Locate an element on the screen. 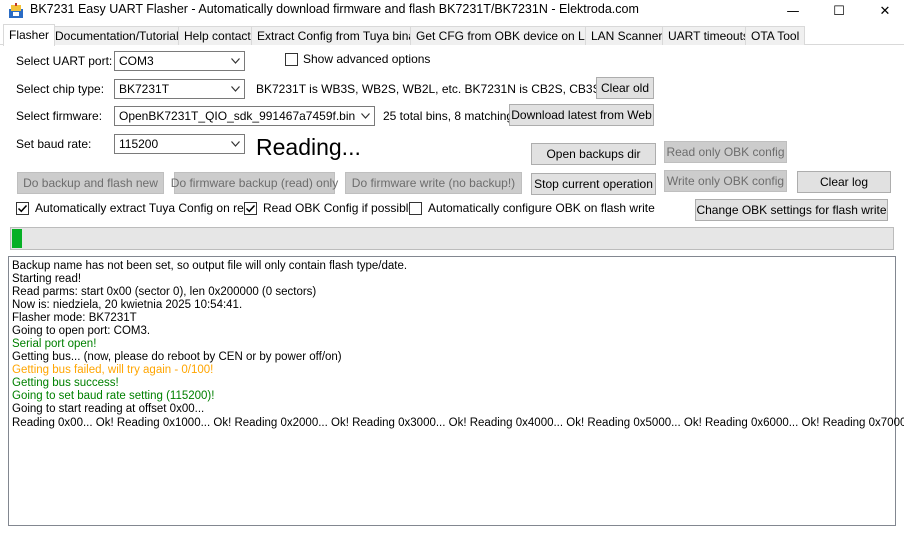 The width and height of the screenshot is (904, 533). firmware-value: OpenBK7231T_QIO_sdk_991467a7459f.bin is located at coordinates (237, 116).